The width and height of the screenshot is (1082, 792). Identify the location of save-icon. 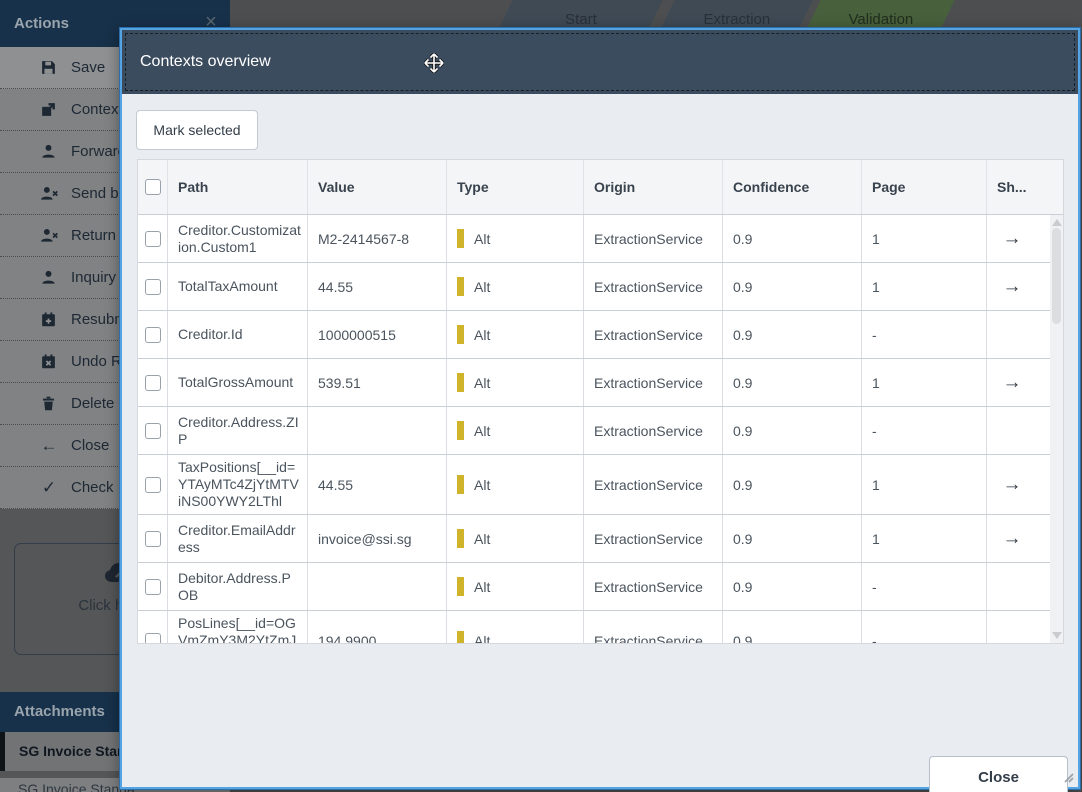
(49, 68).